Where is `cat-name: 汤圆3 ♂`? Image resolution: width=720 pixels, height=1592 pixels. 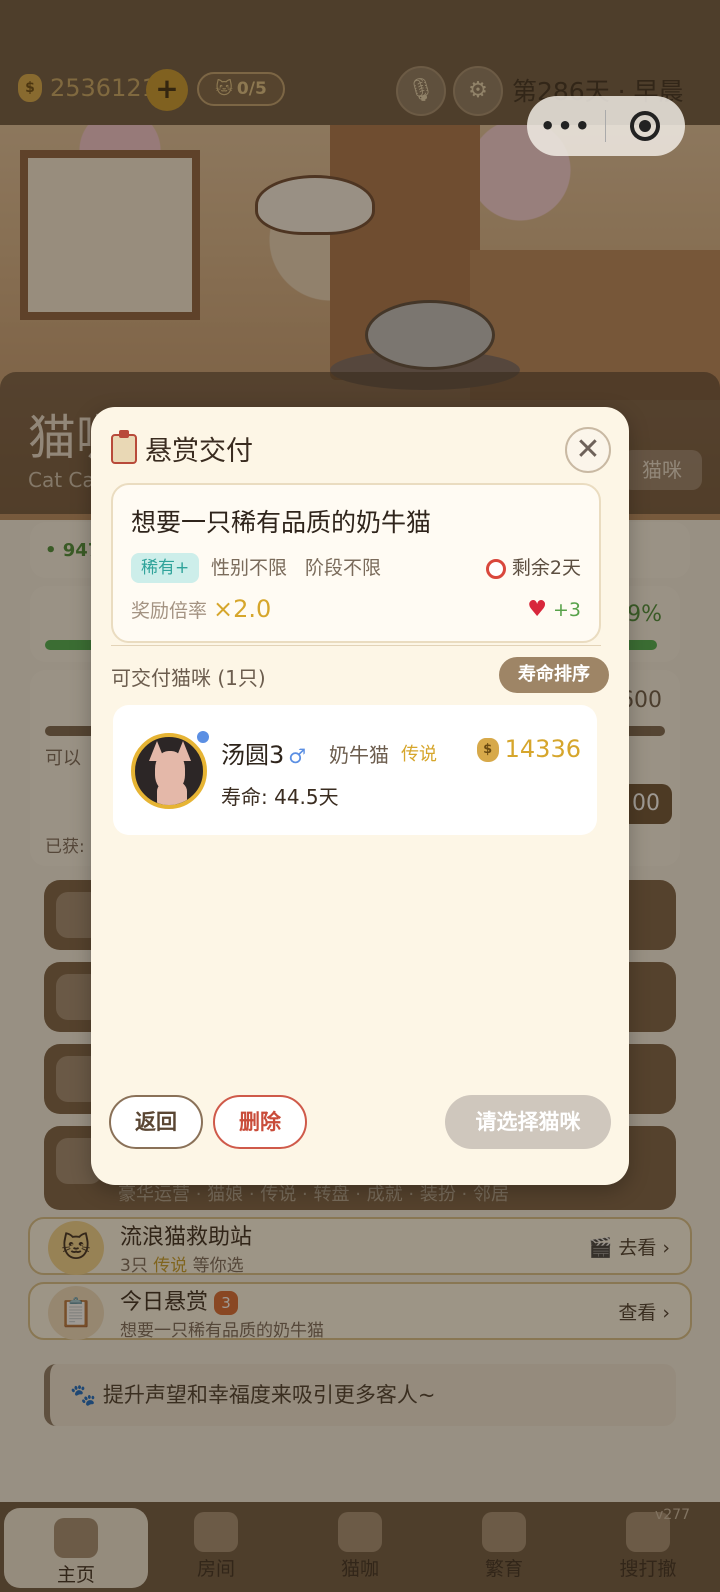 cat-name: 汤圆3 ♂ is located at coordinates (263, 752).